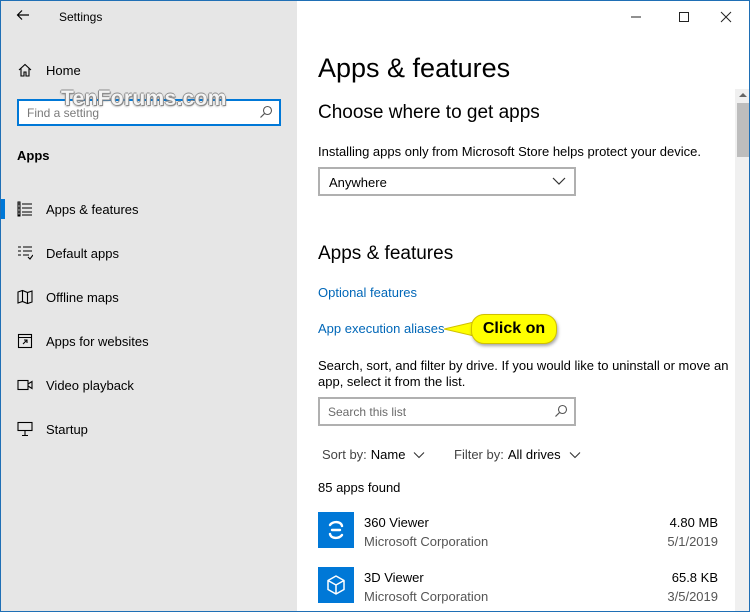 The image size is (750, 612). I want to click on map-icon, so click(25, 297).